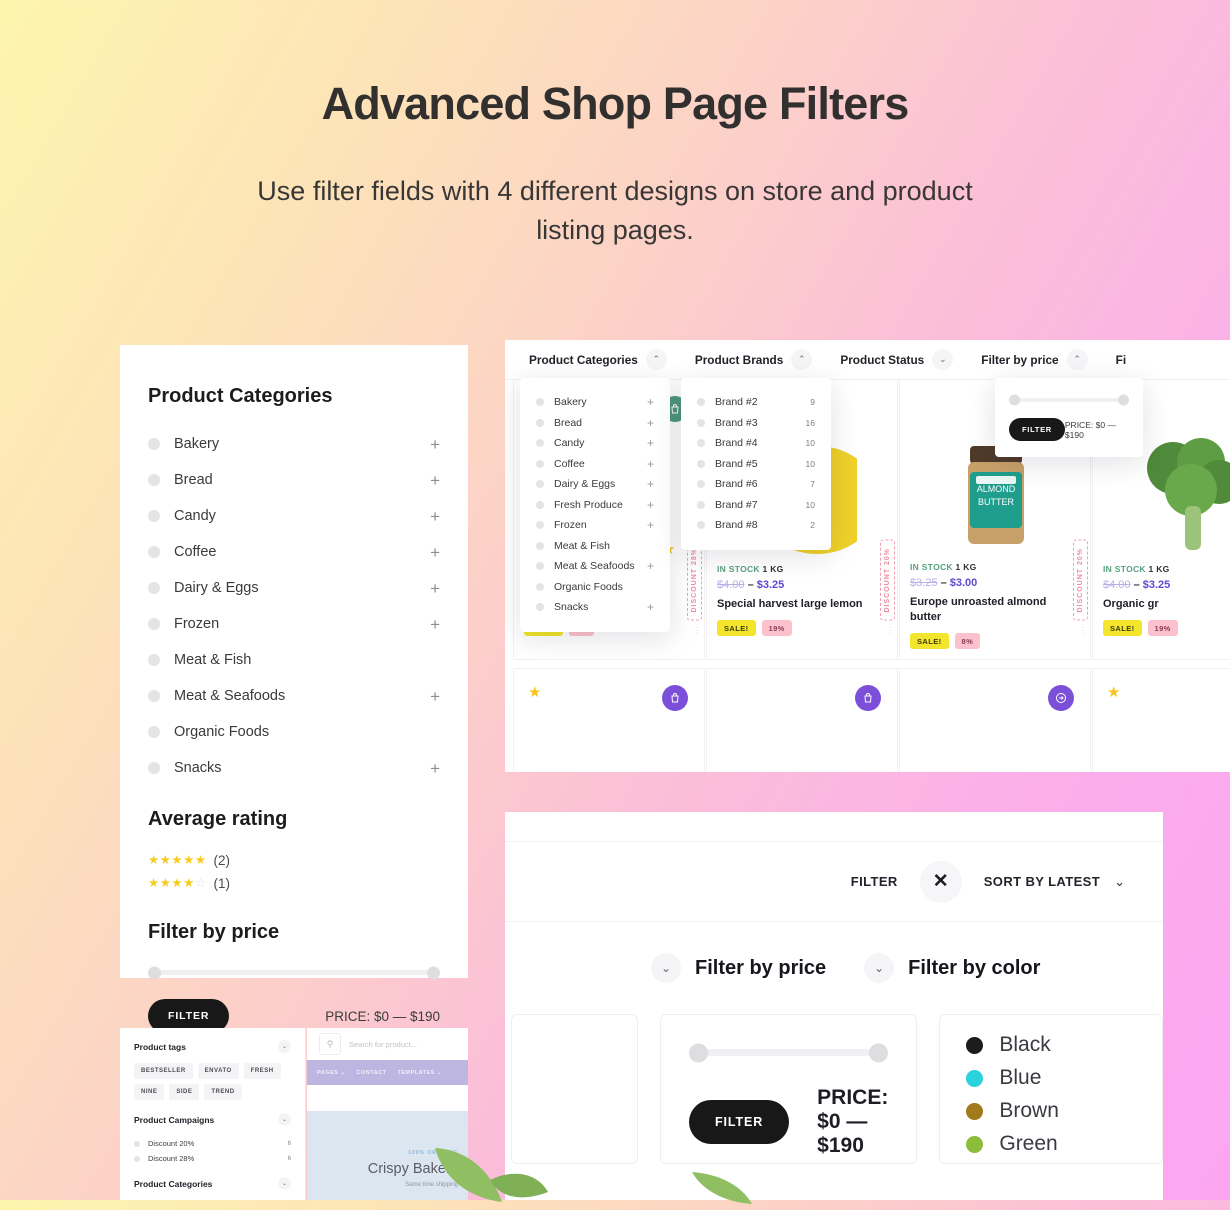  What do you see at coordinates (433, 972) in the screenshot?
I see `price-slider-max-handle` at bounding box center [433, 972].